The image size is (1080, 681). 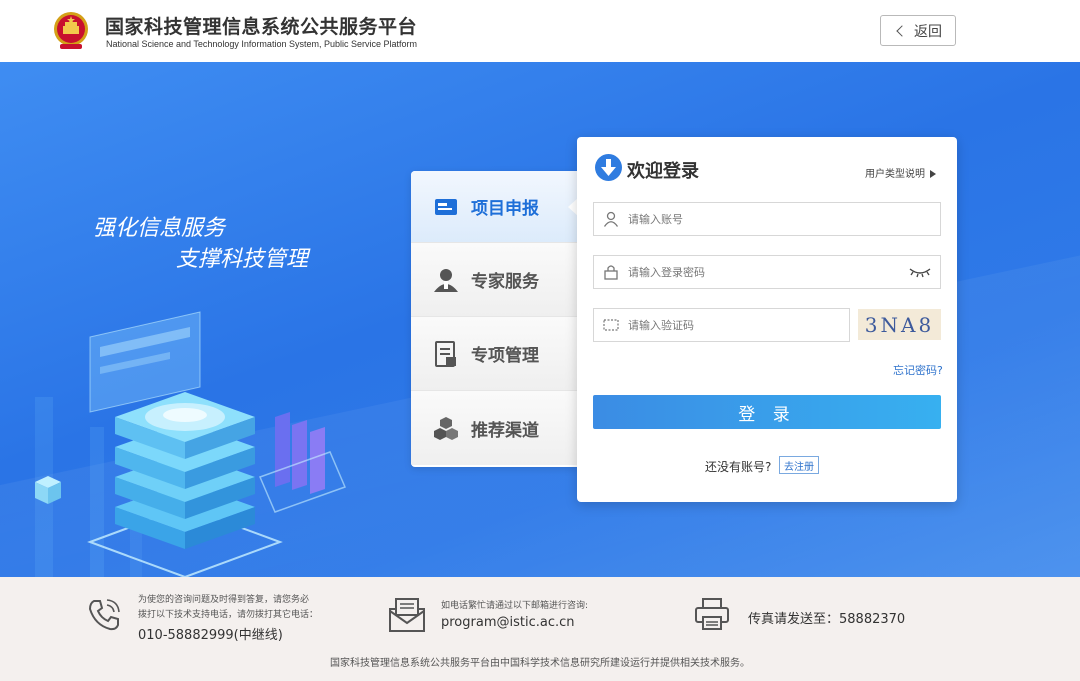 What do you see at coordinates (505, 282) in the screenshot?
I see `tab-label: 专家服务` at bounding box center [505, 282].